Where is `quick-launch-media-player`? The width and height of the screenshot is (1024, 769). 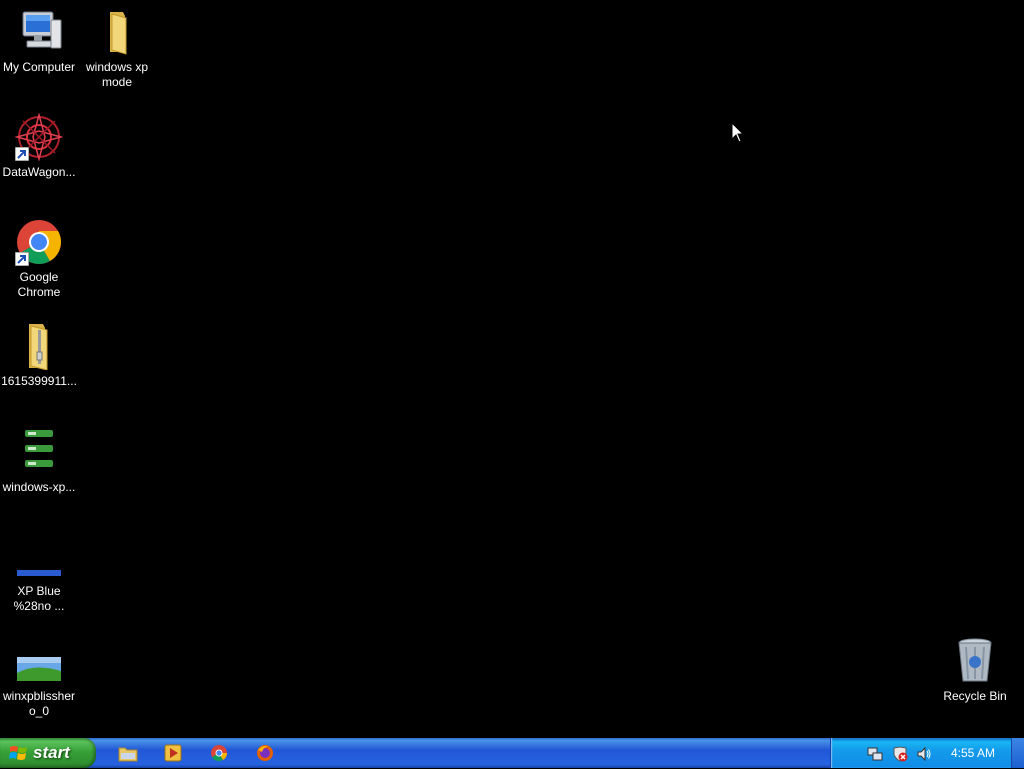
quick-launch-media-player is located at coordinates (173, 753).